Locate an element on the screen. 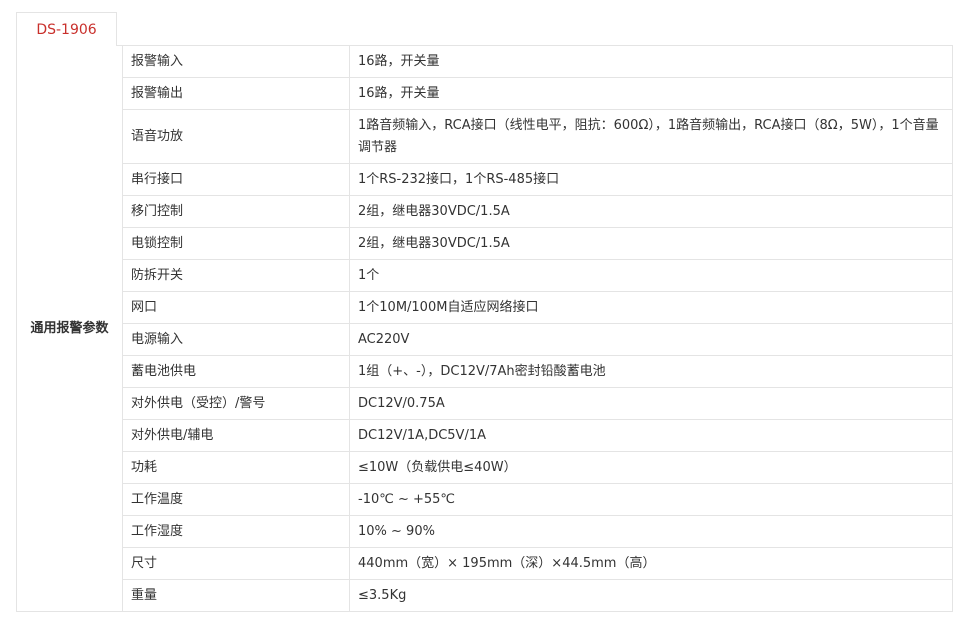  row-value: 1个 is located at coordinates (651, 275).